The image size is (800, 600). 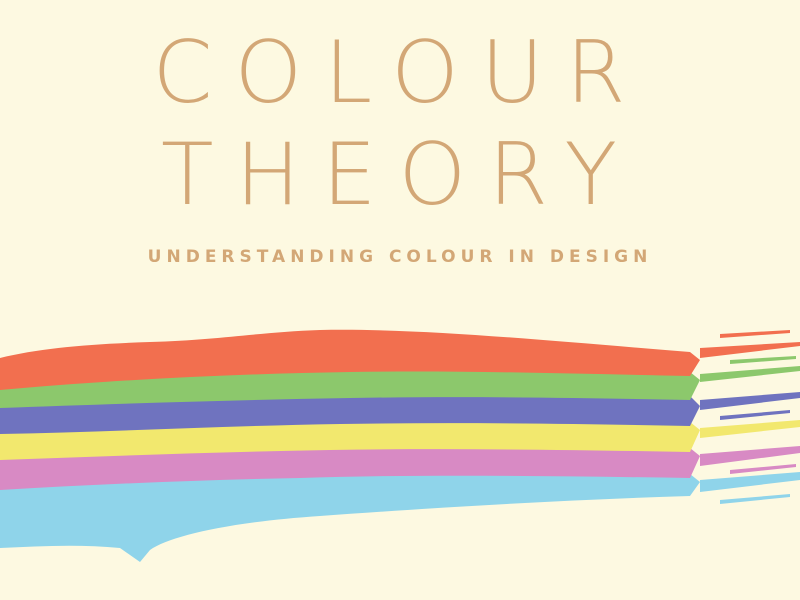 What do you see at coordinates (750, 350) in the screenshot?
I see `splatter-orange` at bounding box center [750, 350].